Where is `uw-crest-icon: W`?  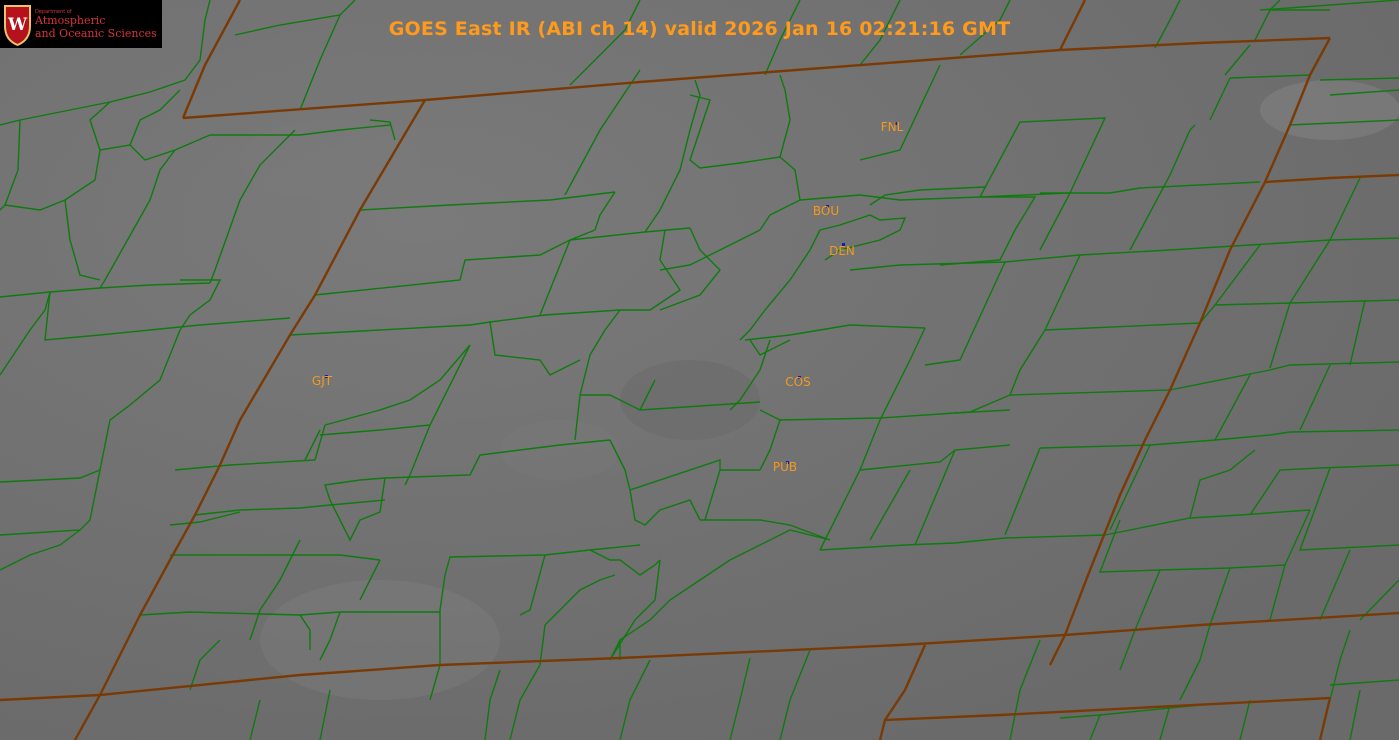 uw-crest-icon: W is located at coordinates (17, 25).